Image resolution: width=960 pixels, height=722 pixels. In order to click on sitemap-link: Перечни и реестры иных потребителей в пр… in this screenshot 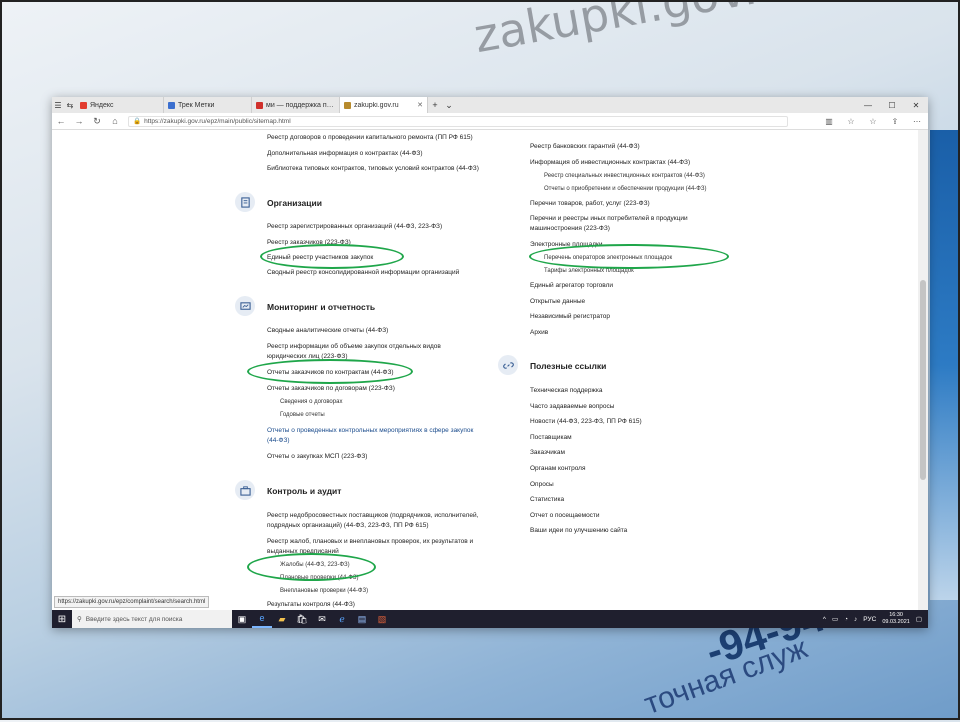, I will do `click(609, 218)`.